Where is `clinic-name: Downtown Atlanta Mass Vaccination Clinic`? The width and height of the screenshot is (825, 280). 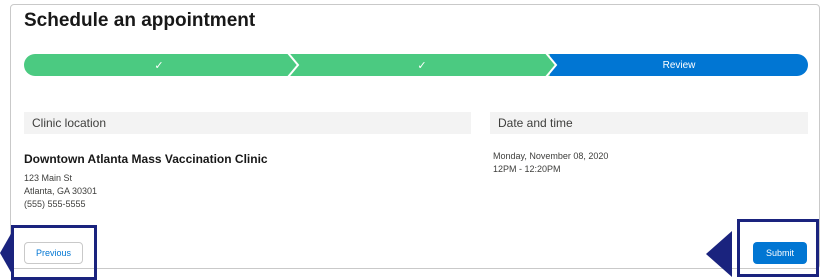 clinic-name: Downtown Atlanta Mass Vaccination Clinic is located at coordinates (146, 159).